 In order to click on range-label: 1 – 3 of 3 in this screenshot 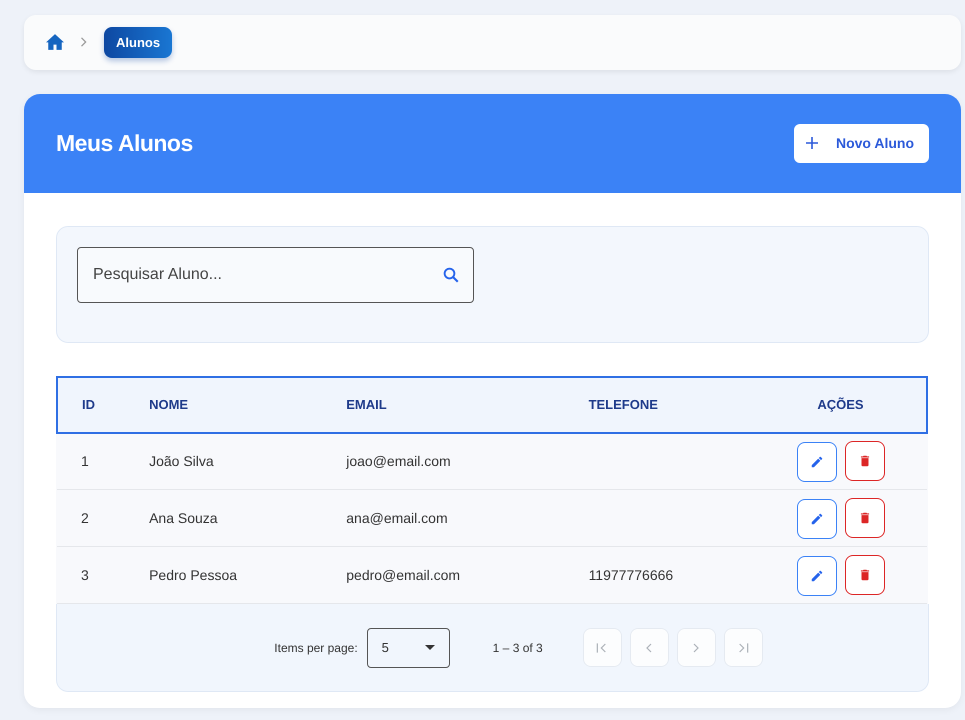, I will do `click(517, 647)`.